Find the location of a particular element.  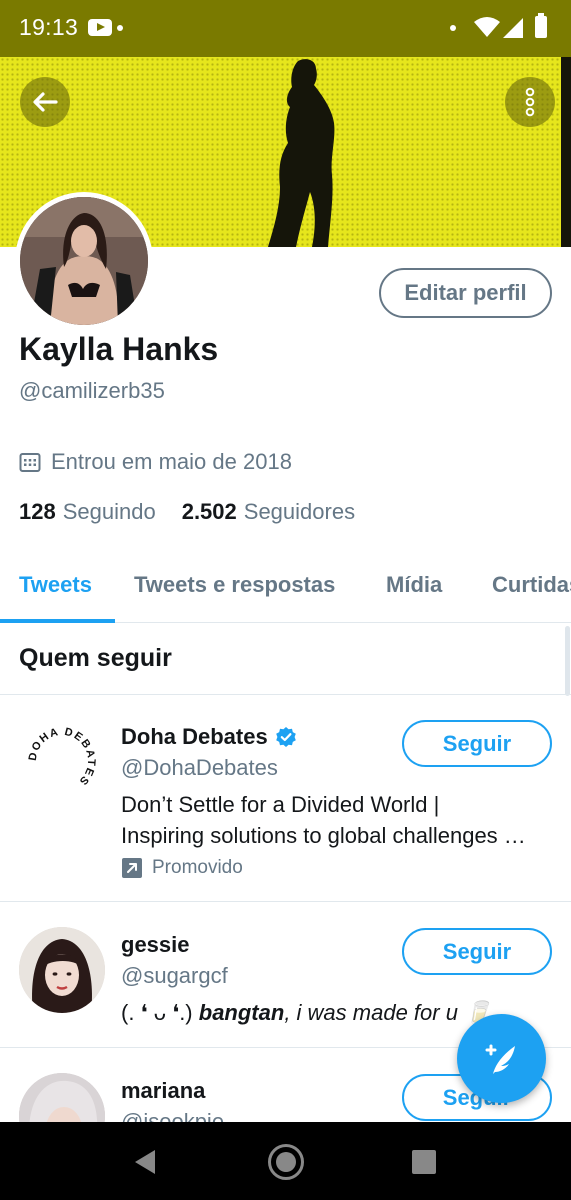

following-link: 128 Seguindo is located at coordinates (87, 512).